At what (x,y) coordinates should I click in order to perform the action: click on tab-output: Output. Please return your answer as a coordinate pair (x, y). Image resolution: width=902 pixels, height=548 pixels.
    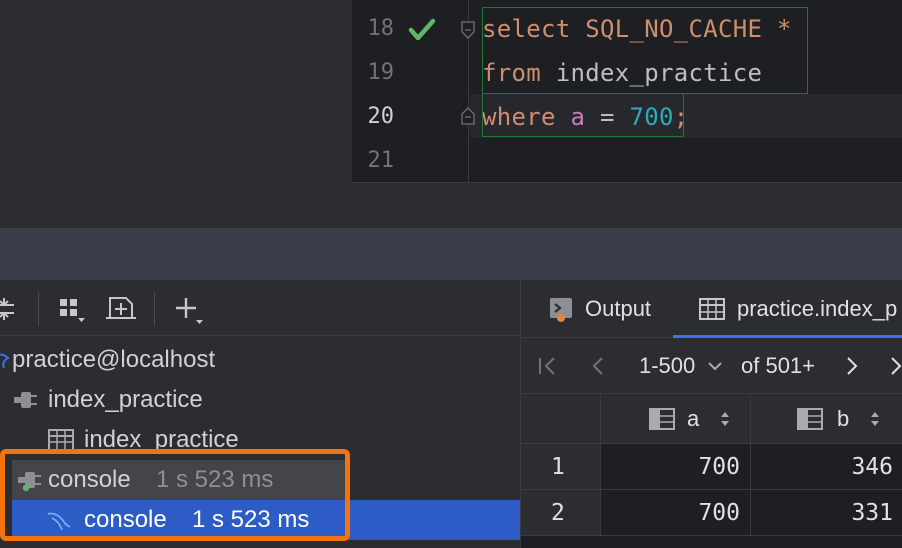
    Looking at the image, I should click on (597, 309).